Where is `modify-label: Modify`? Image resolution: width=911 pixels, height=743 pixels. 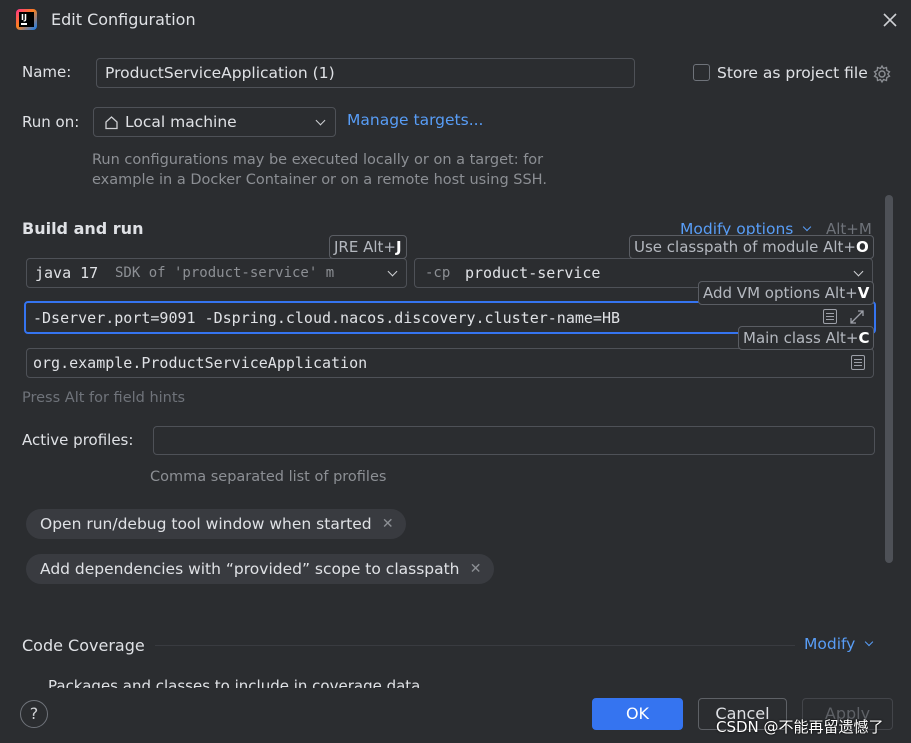 modify-label: Modify is located at coordinates (830, 644).